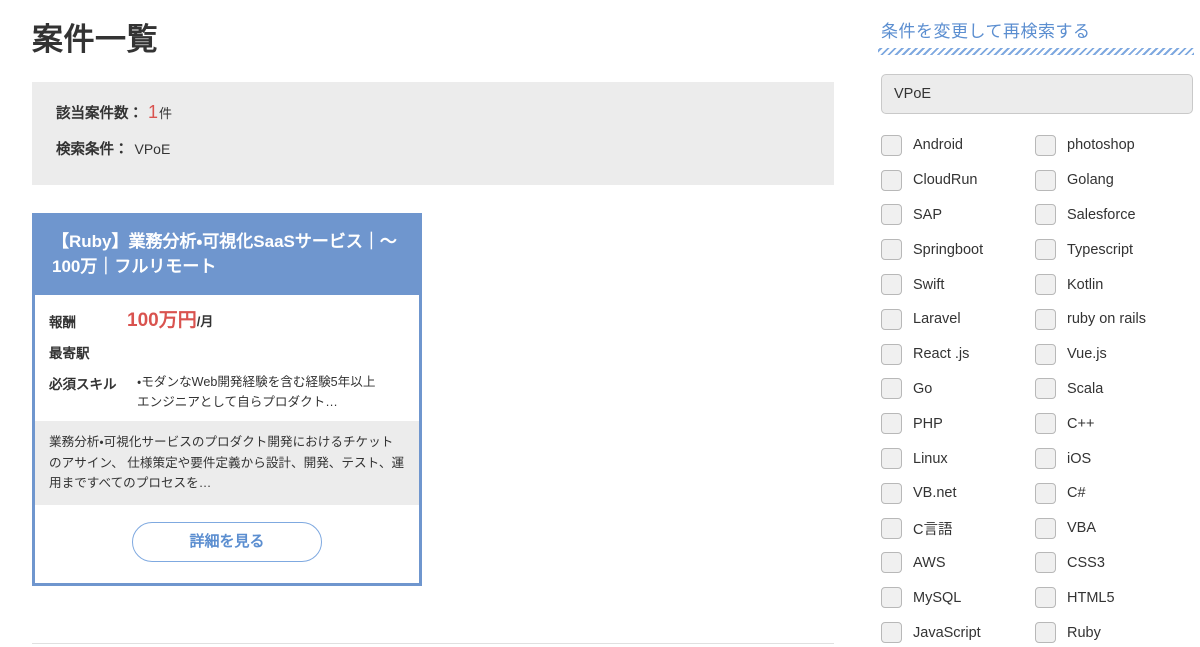 This screenshot has width=1200, height=647. What do you see at coordinates (1112, 631) in the screenshot?
I see `checkbox-item: Ruby` at bounding box center [1112, 631].